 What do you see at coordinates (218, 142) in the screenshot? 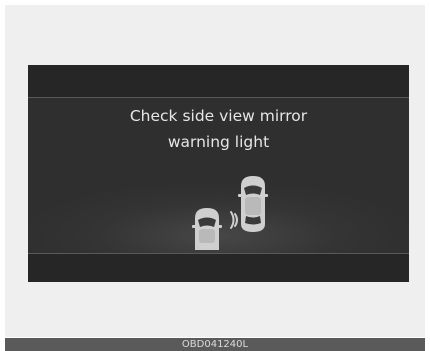
I see `warning-message-line-2: warning light` at bounding box center [218, 142].